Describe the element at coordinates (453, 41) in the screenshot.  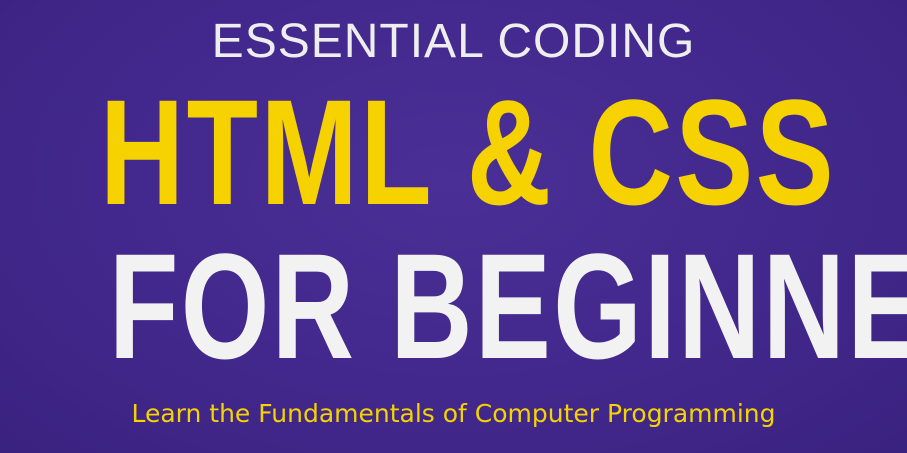
I see `cover-eyebrow: ESSENTIAL CODING` at that location.